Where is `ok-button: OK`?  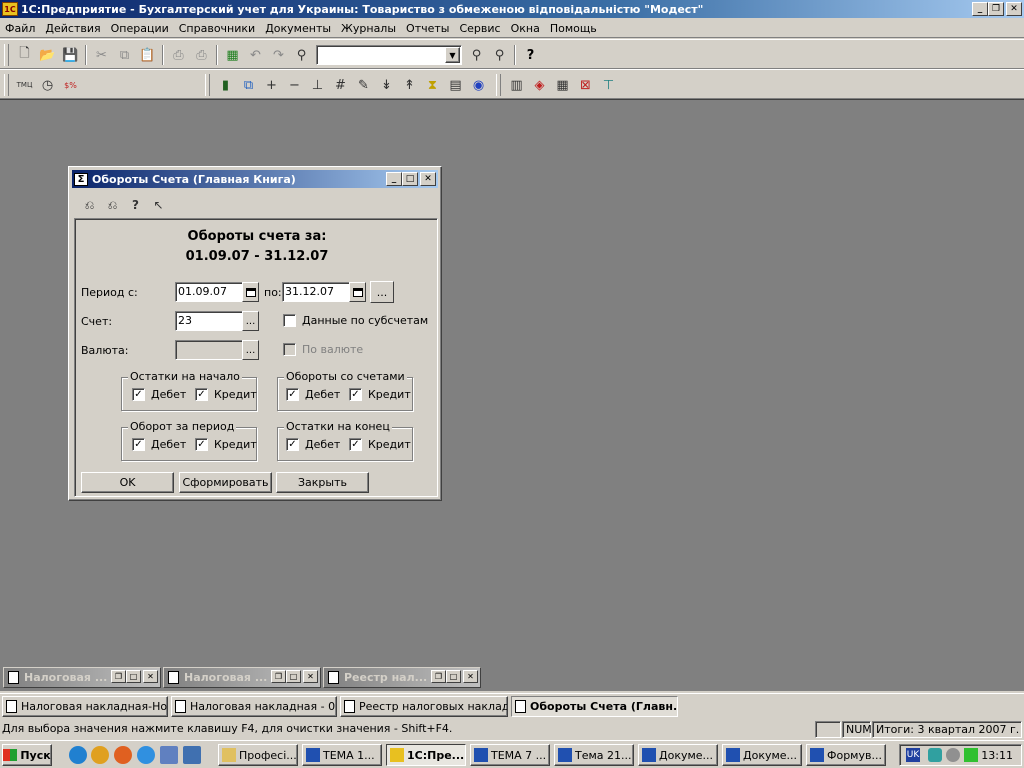
ok-button: OK is located at coordinates (127, 482).